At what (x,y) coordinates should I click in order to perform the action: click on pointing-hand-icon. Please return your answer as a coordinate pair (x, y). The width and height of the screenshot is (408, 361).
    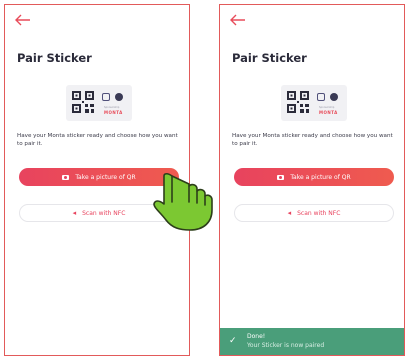
    Looking at the image, I should click on (183, 201).